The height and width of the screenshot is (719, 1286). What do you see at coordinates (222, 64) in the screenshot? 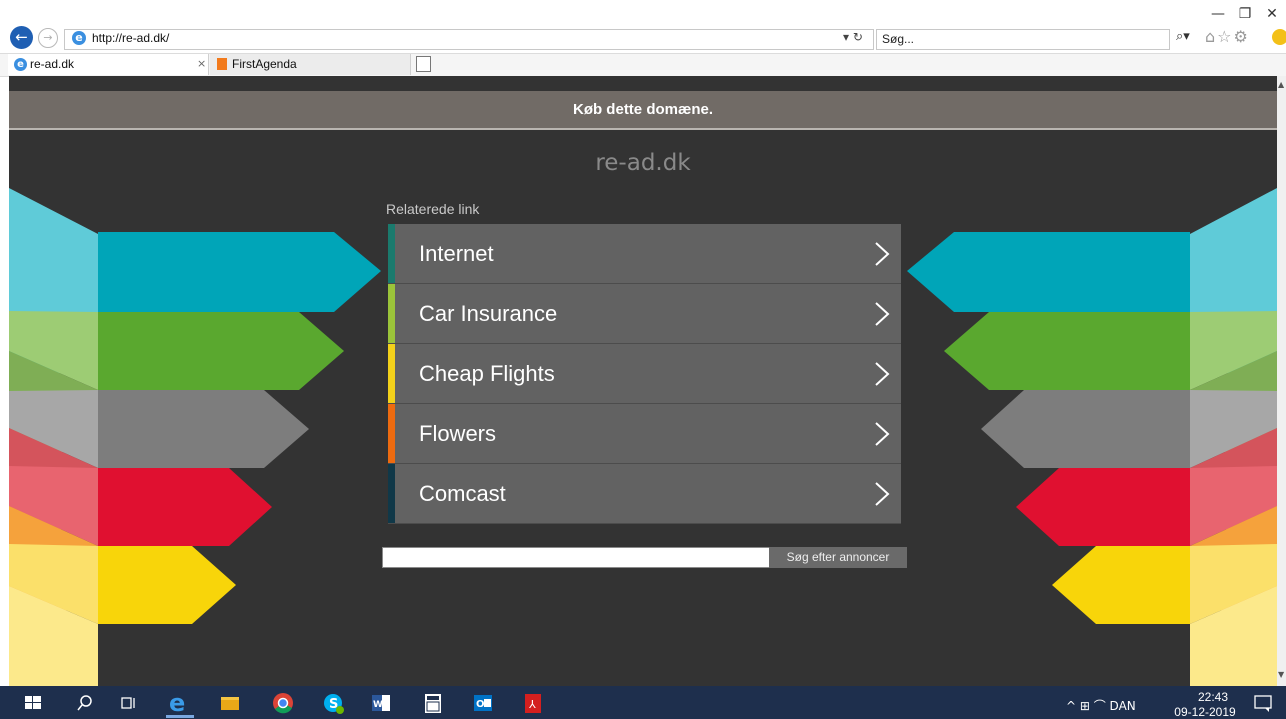
I see `firstagenda-icon` at bounding box center [222, 64].